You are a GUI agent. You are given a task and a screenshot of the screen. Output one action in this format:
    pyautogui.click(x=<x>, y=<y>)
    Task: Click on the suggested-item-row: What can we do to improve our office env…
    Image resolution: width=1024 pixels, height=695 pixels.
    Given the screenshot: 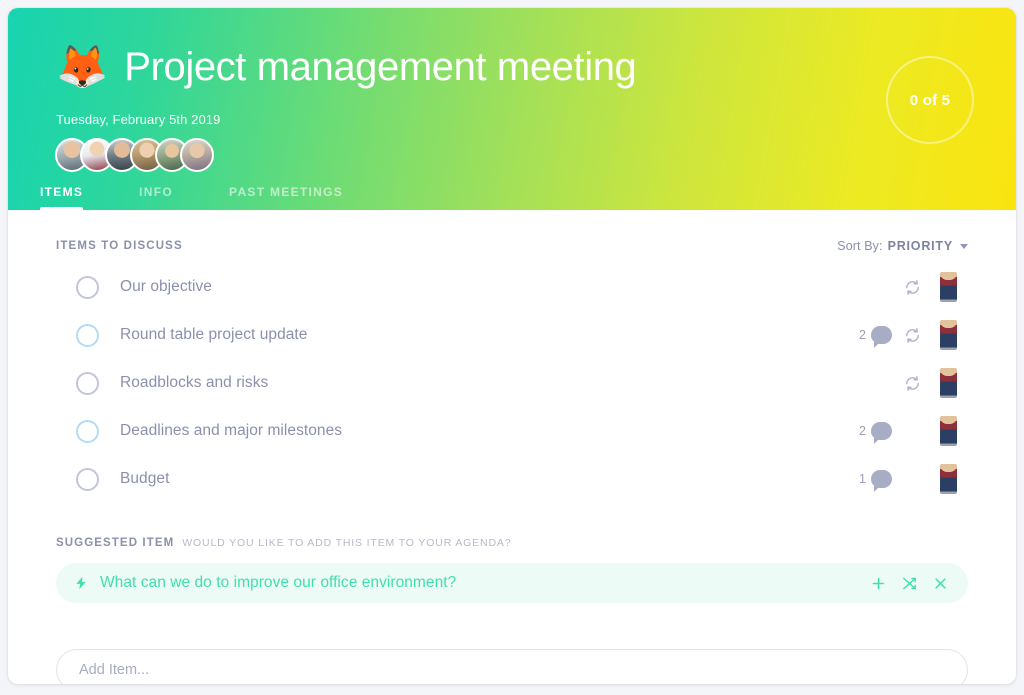 What is the action you would take?
    pyautogui.click(x=512, y=583)
    